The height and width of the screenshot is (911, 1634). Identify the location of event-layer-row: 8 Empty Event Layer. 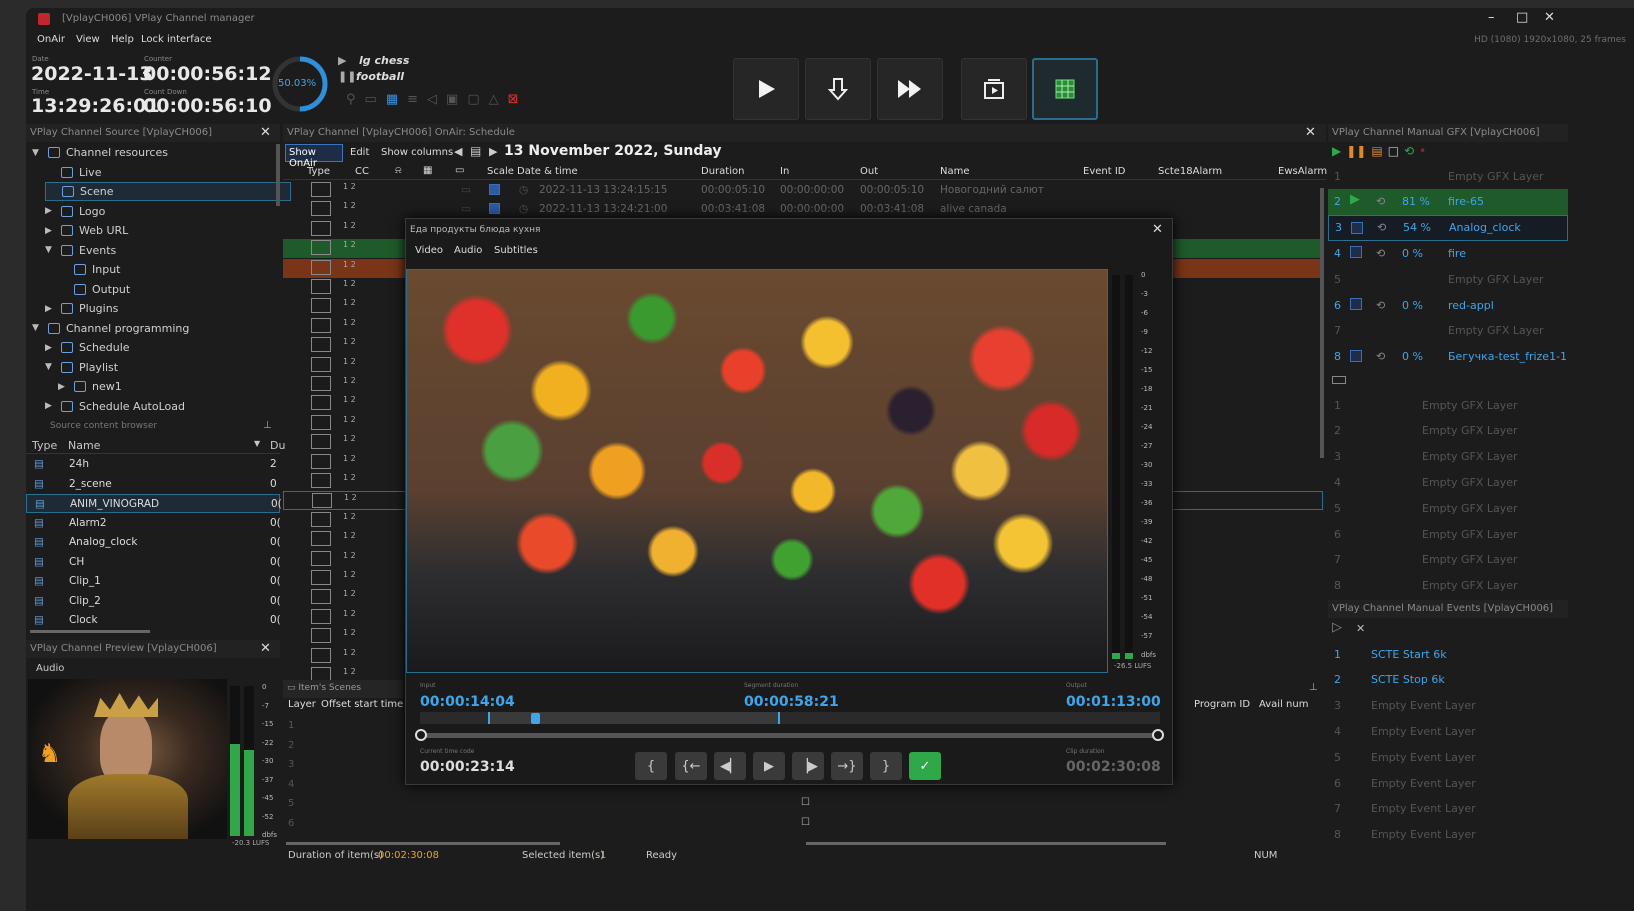
(1448, 835).